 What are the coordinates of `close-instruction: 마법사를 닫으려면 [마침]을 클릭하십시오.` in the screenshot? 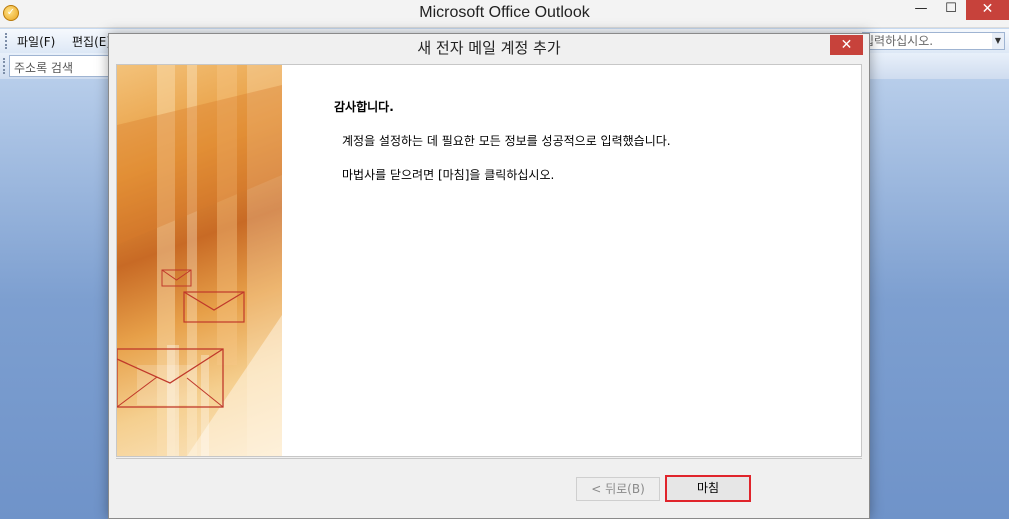 It's located at (448, 175).